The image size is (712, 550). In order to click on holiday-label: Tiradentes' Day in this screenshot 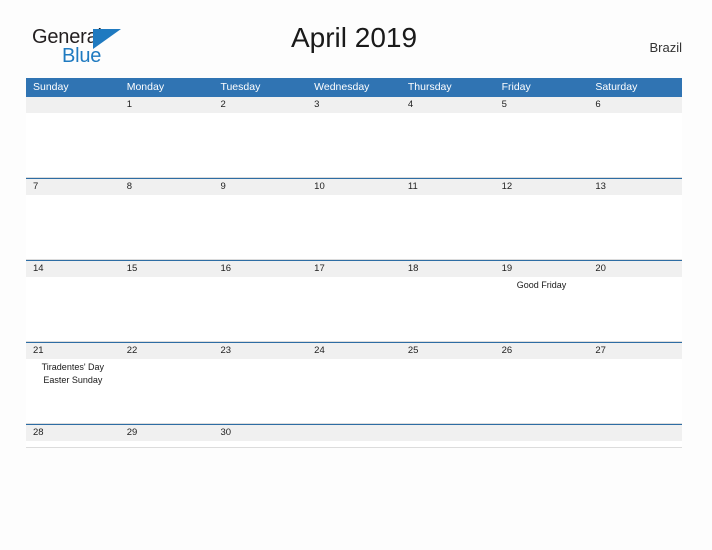, I will do `click(73, 367)`.